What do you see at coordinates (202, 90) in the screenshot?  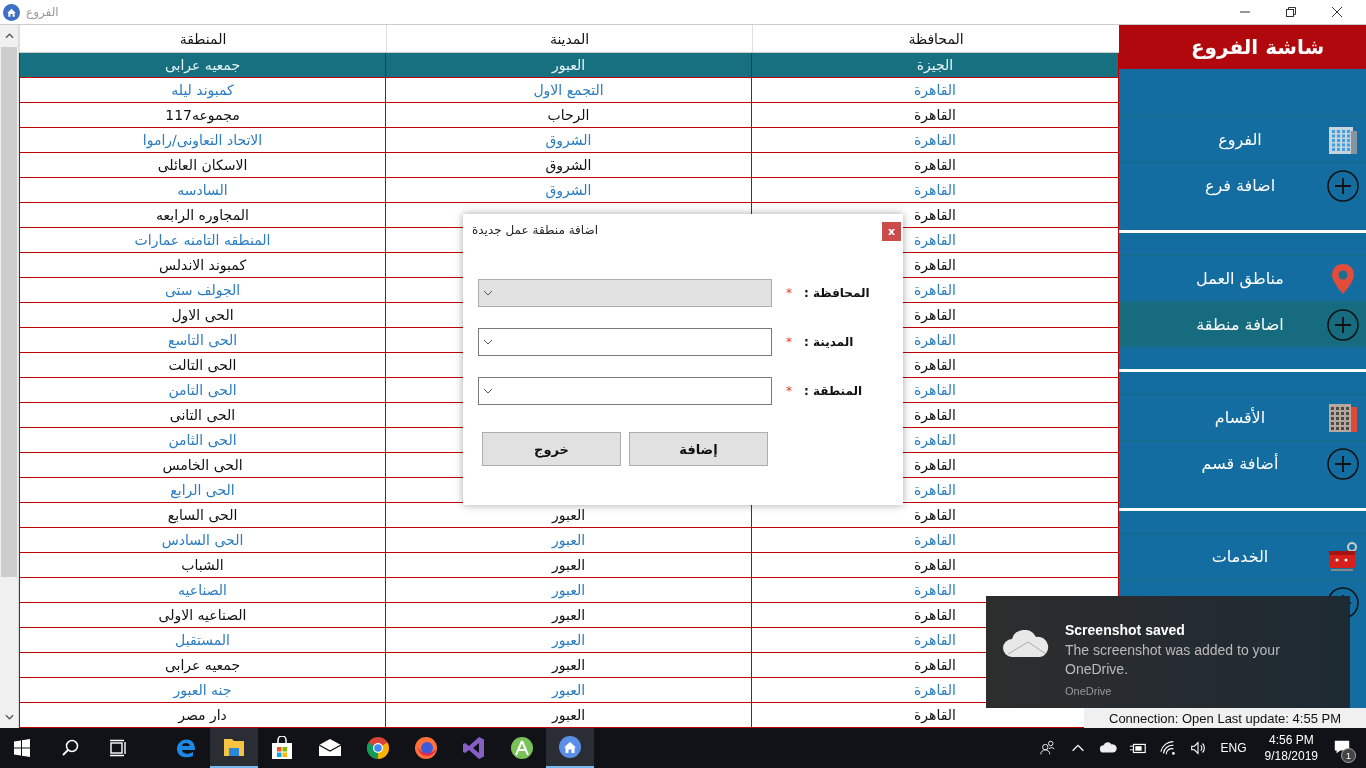 I see `table-cell: كمبوند ليله` at bounding box center [202, 90].